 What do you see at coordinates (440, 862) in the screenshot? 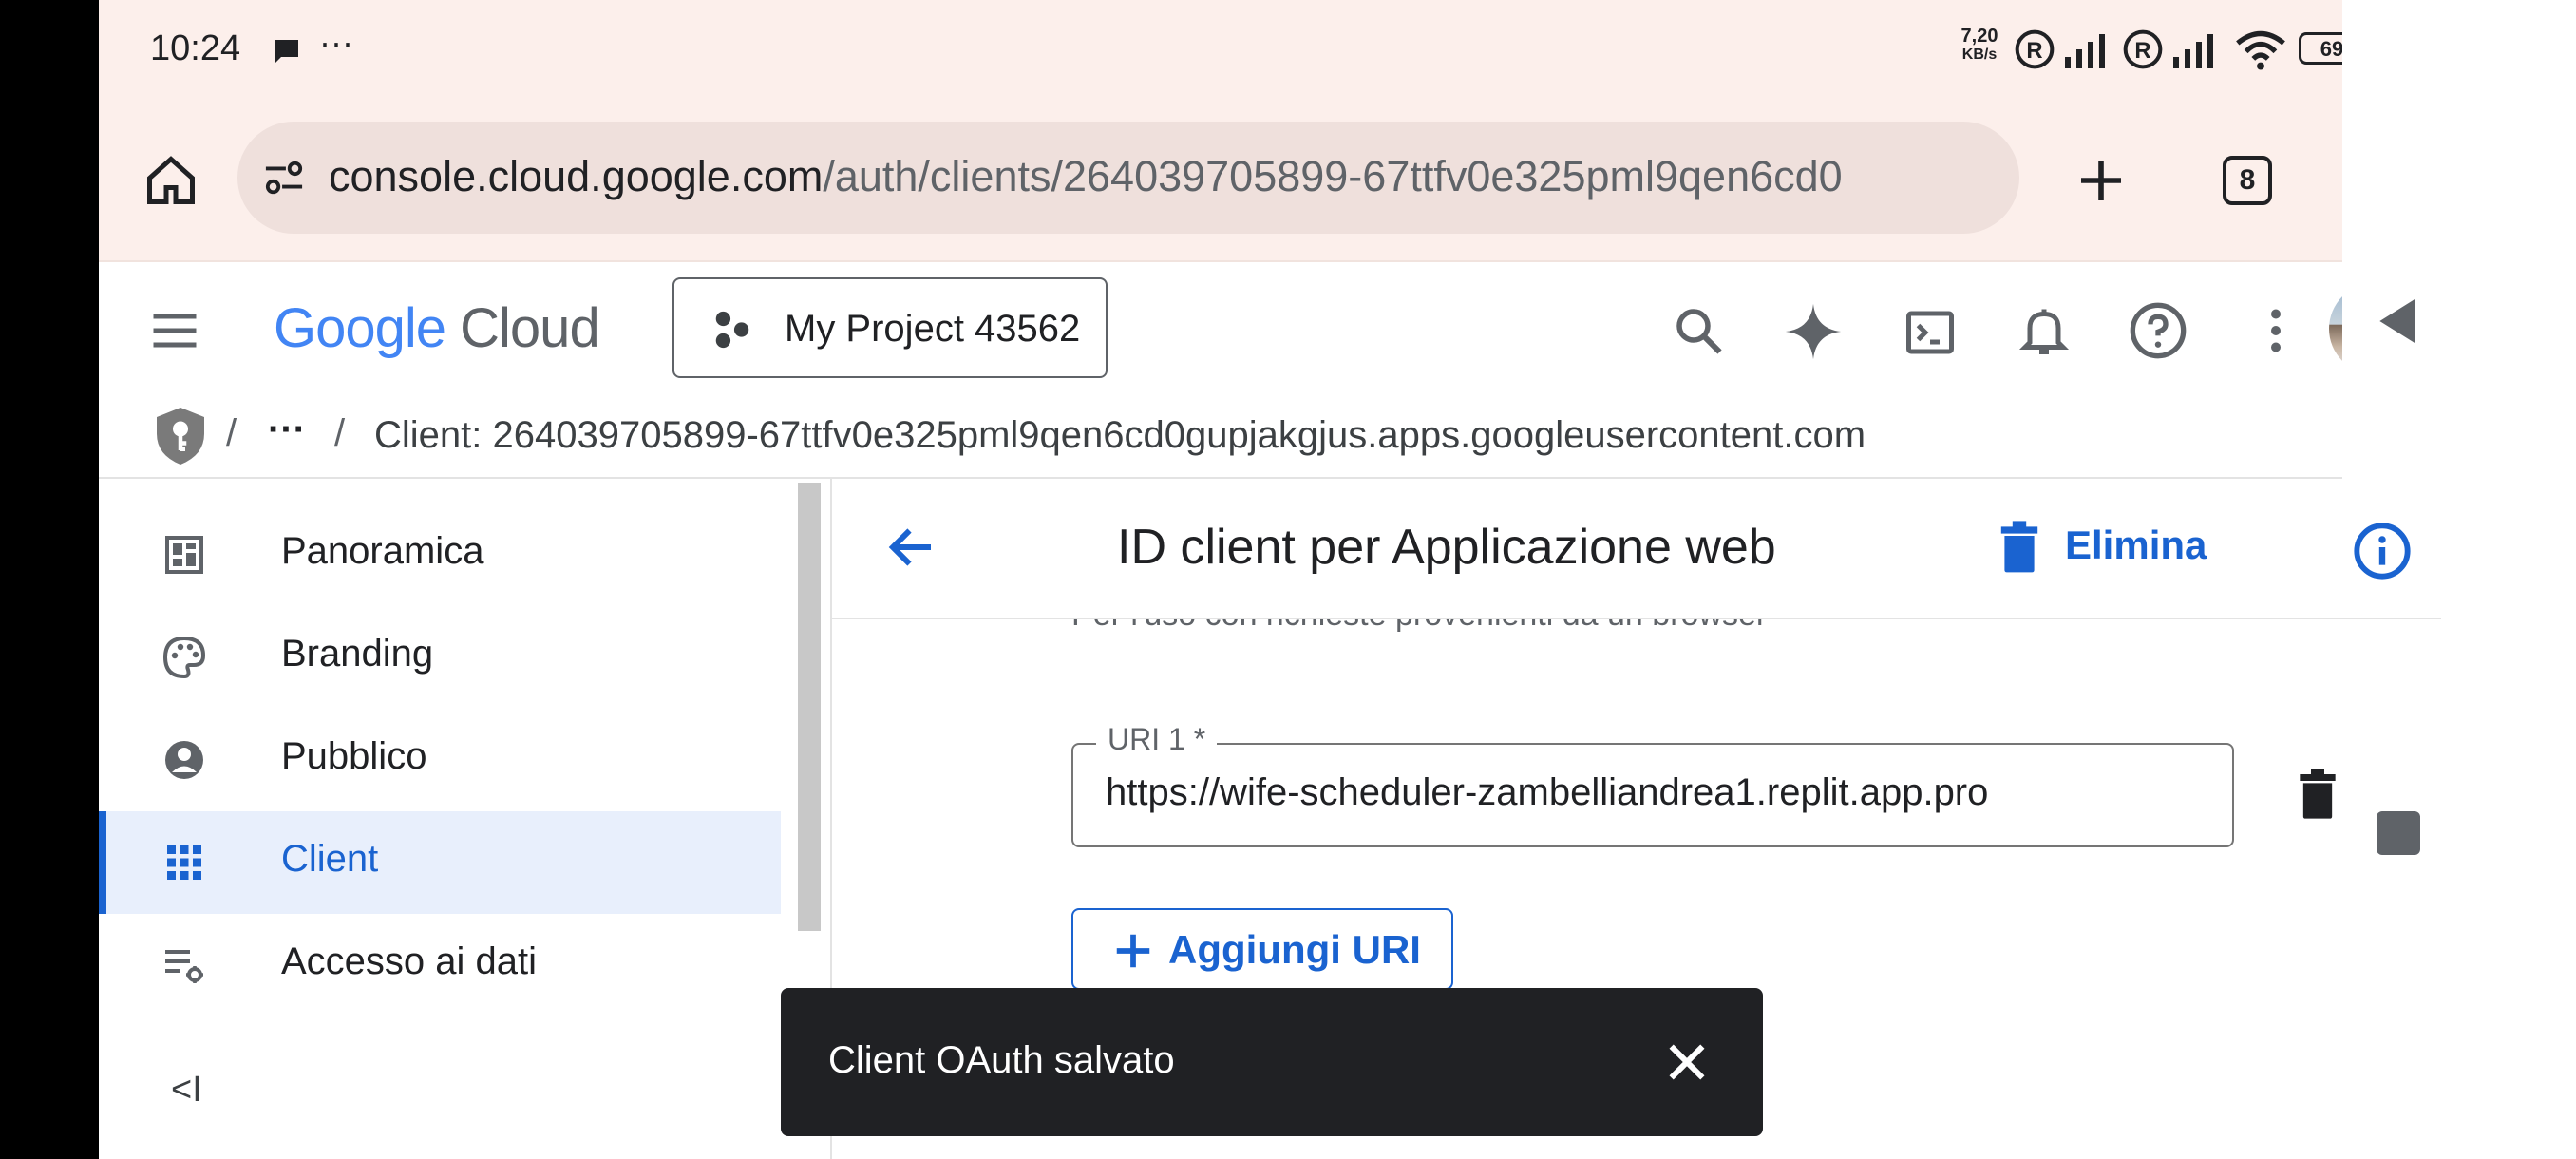
I see `sidebar-item-client: Client` at bounding box center [440, 862].